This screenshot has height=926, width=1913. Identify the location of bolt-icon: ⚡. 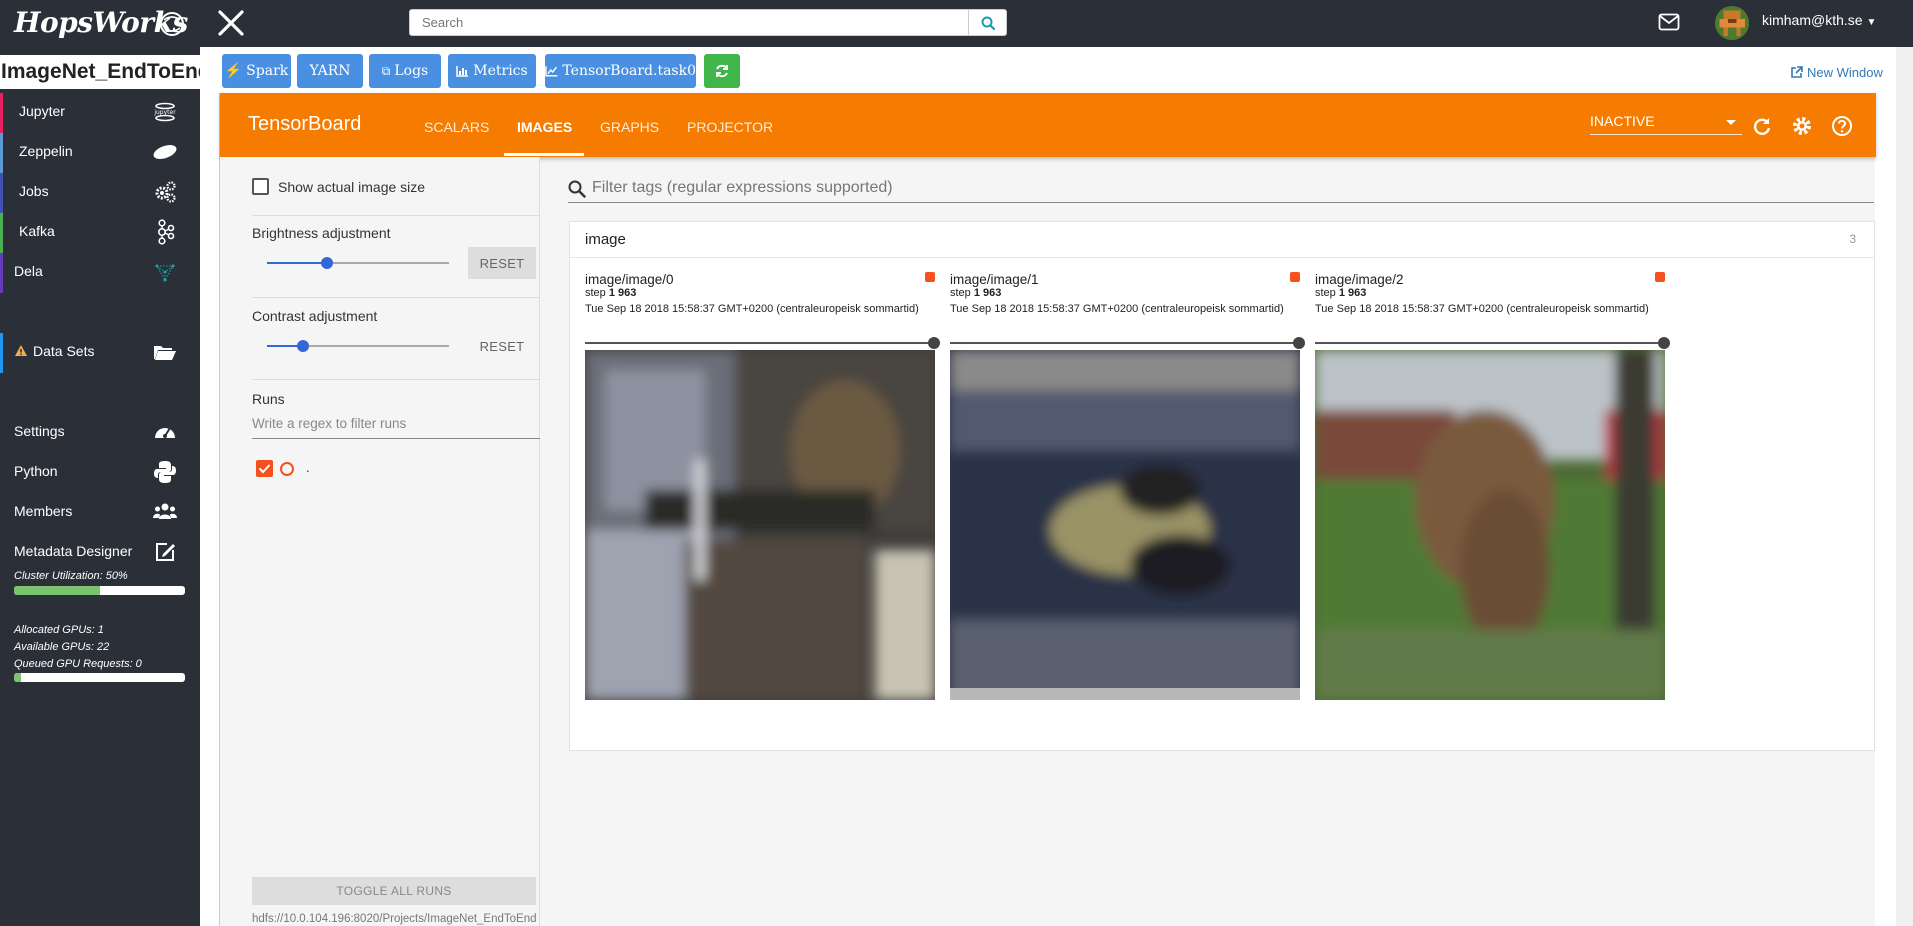
(233, 71).